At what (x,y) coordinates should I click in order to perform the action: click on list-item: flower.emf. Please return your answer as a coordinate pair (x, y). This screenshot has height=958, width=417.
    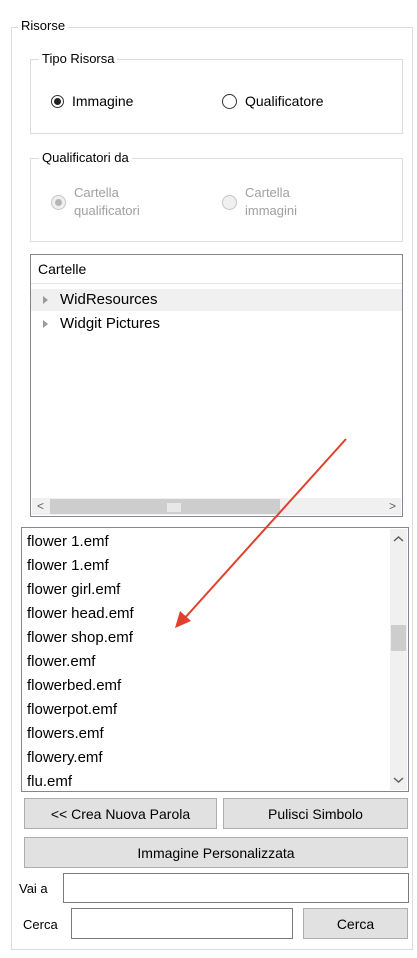
    Looking at the image, I should click on (61, 662).